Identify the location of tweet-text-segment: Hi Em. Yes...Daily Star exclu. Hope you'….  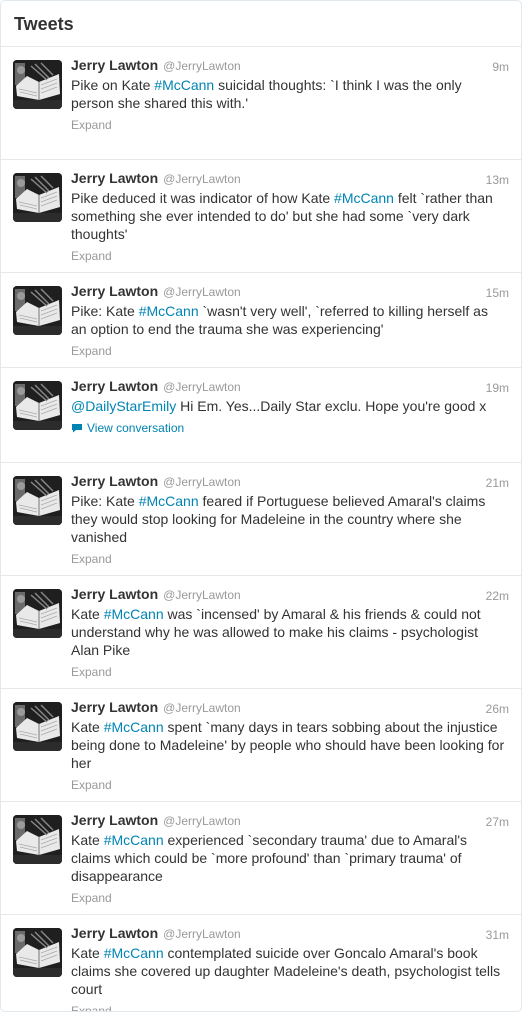
(331, 406).